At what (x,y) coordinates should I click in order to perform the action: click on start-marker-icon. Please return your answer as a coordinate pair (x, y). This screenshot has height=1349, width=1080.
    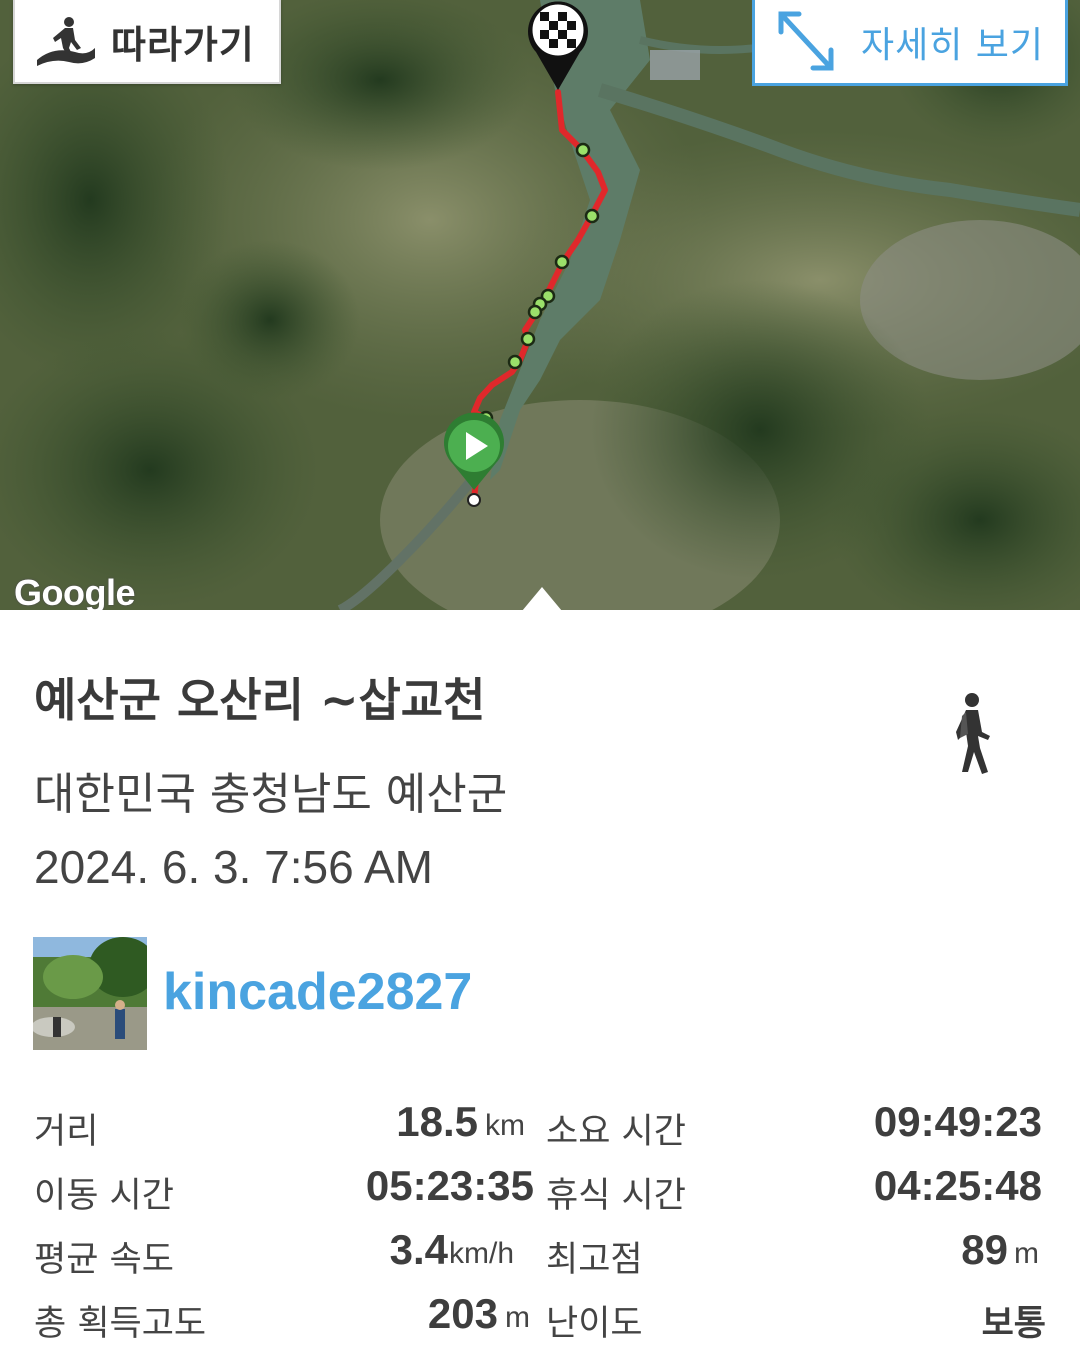
    Looking at the image, I should click on (474, 451).